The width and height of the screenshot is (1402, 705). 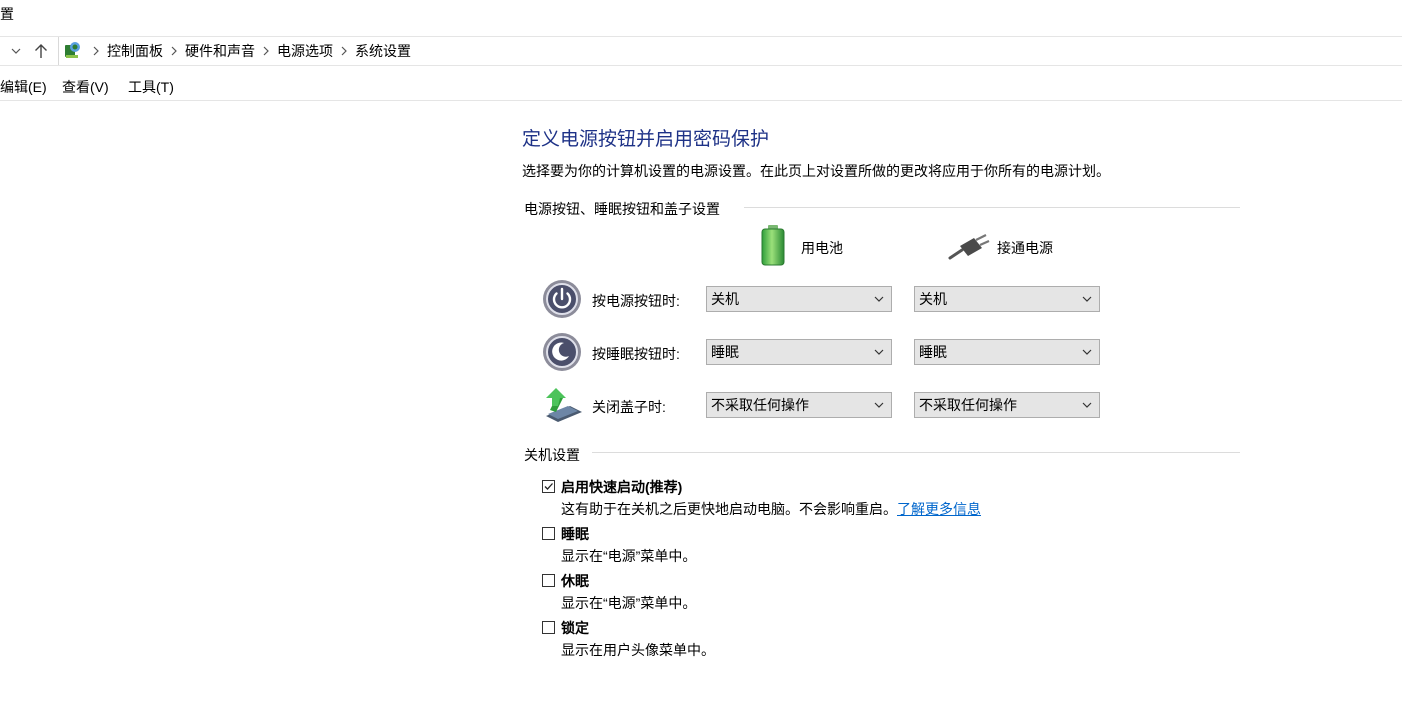 I want to click on sleep-button-icon, so click(x=562, y=353).